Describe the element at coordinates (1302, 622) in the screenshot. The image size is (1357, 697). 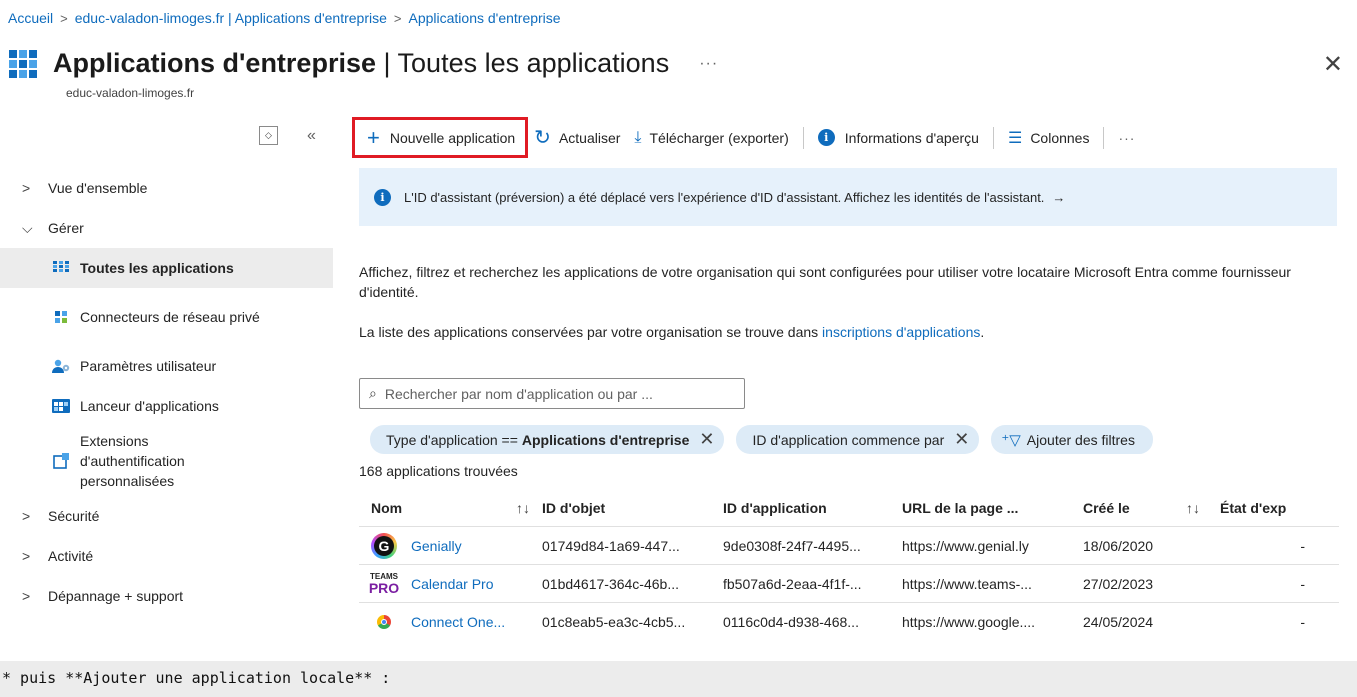
I see `state-cell: -` at that location.